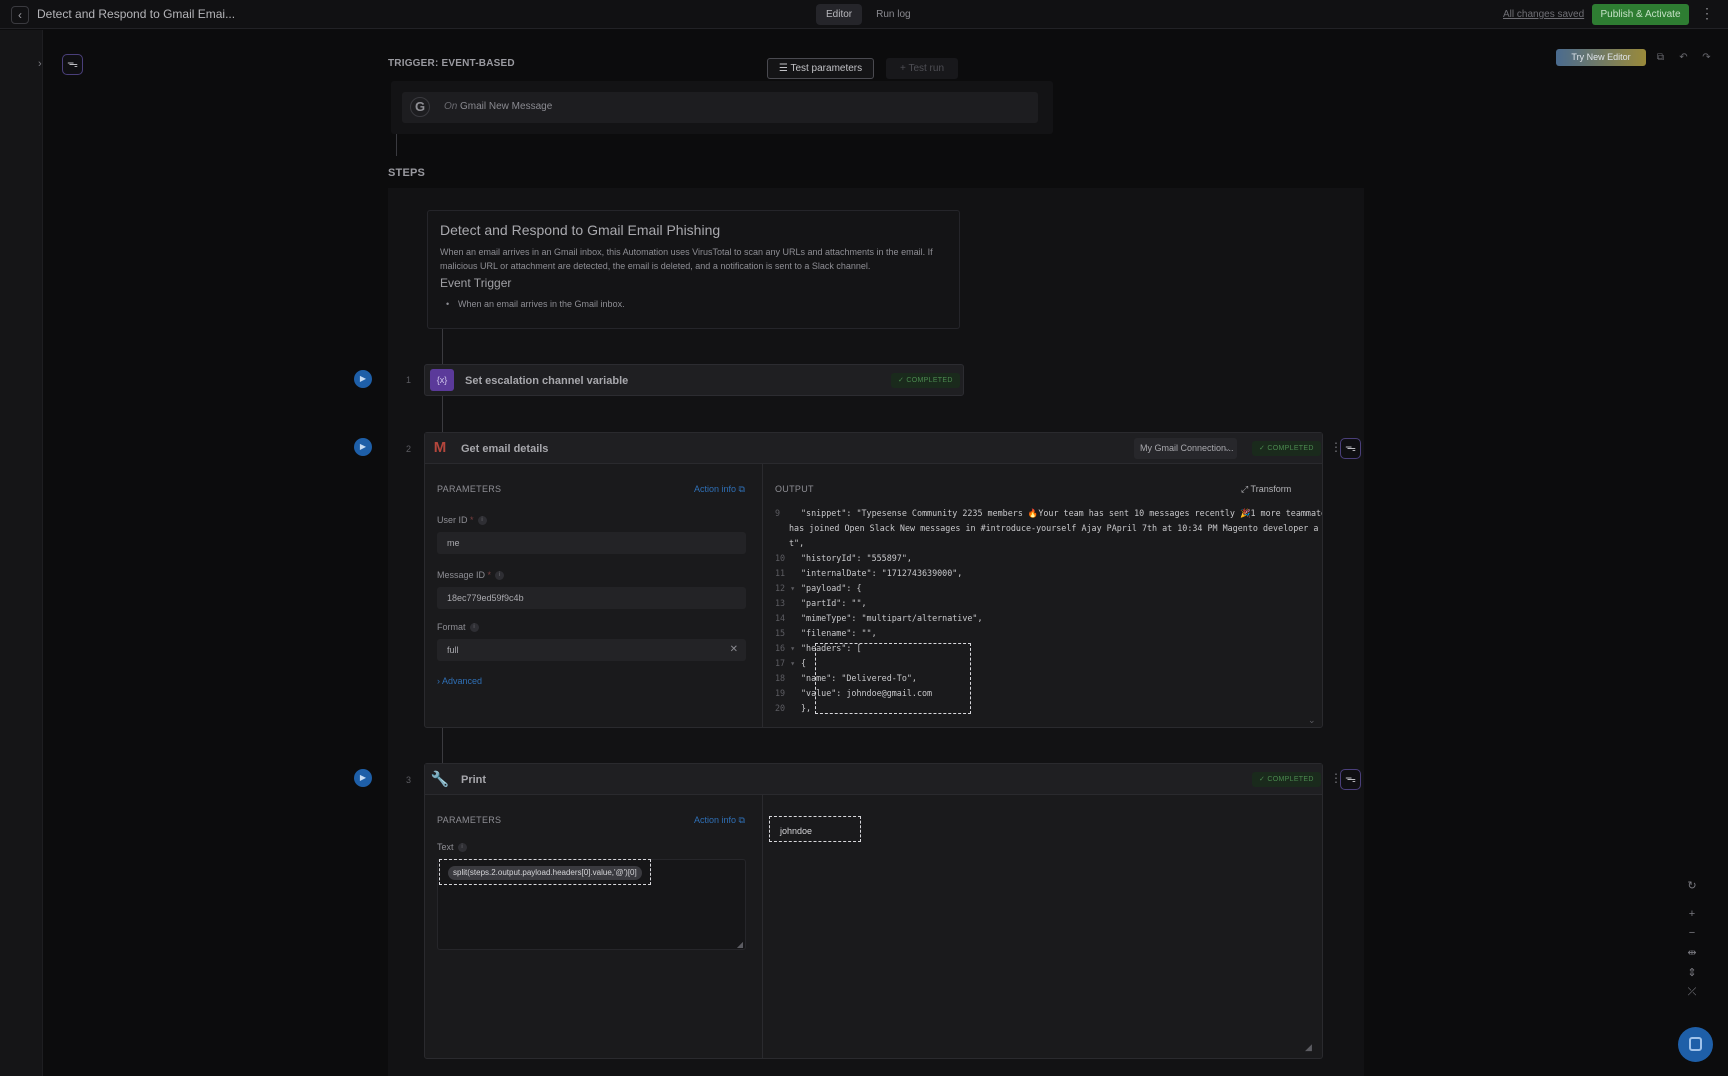  What do you see at coordinates (1683, 57) in the screenshot?
I see `undo-icon: ↶` at bounding box center [1683, 57].